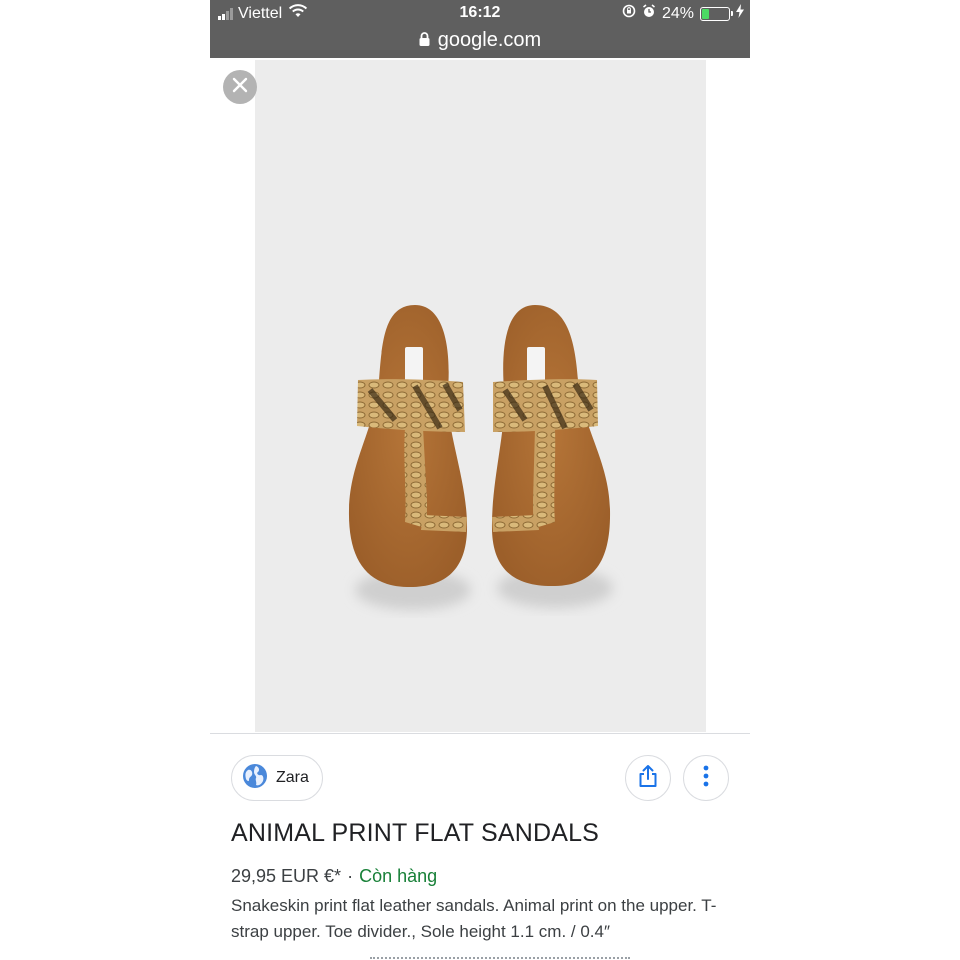 This screenshot has width=960, height=960. What do you see at coordinates (415, 833) in the screenshot?
I see `product-title: ANIMAL PRINT FLAT SANDALS` at bounding box center [415, 833].